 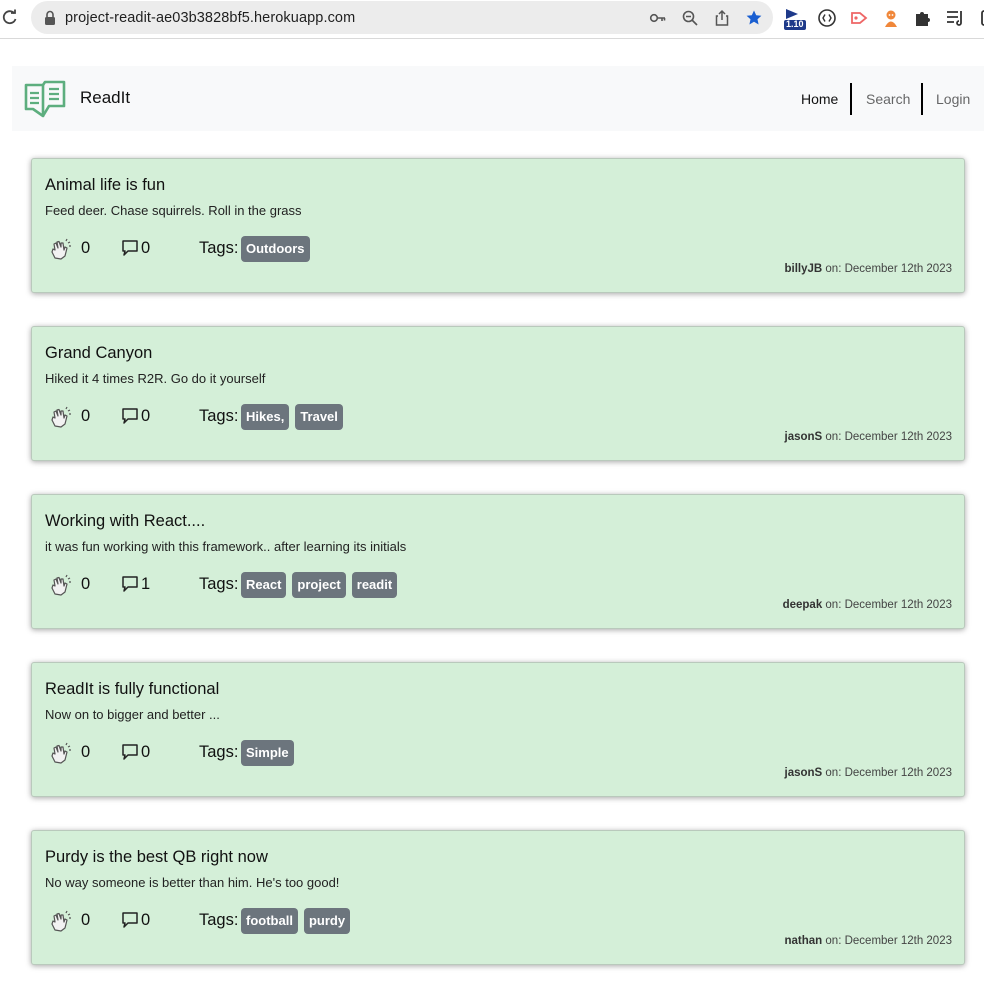 I want to click on brand-name: ReadIt, so click(x=105, y=98).